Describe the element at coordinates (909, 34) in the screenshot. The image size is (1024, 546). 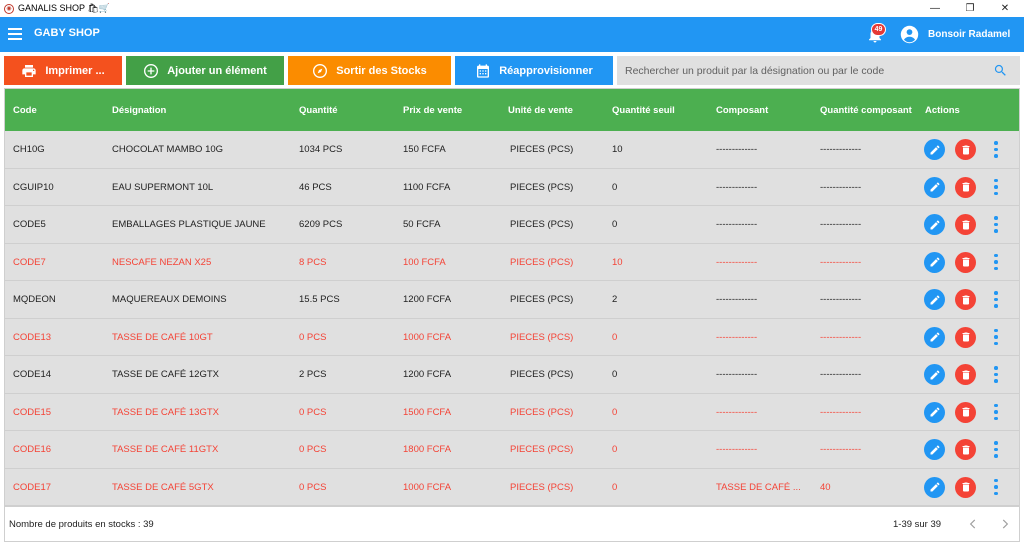
I see `user-avatar-icon` at that location.